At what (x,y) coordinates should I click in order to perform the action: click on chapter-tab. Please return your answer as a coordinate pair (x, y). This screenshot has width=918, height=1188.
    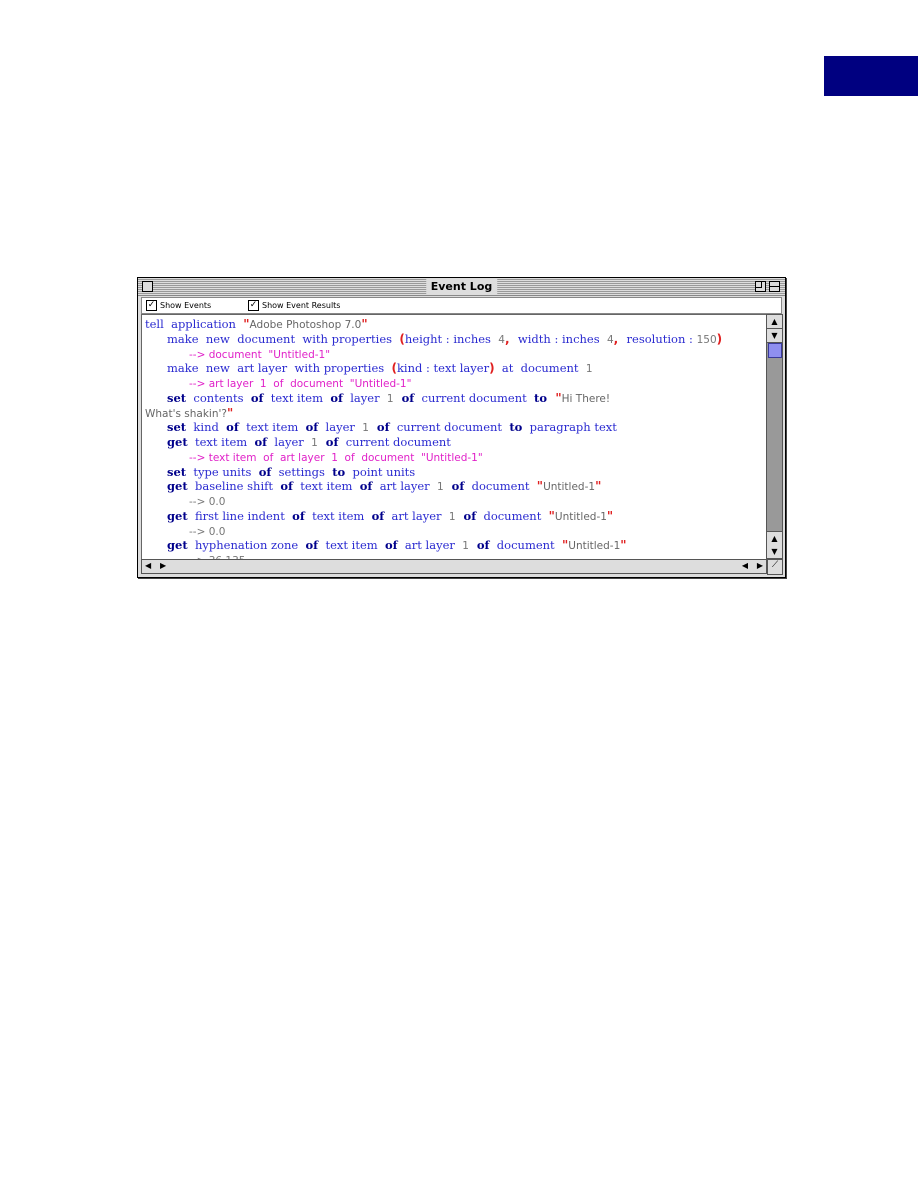
    Looking at the image, I should click on (871, 76).